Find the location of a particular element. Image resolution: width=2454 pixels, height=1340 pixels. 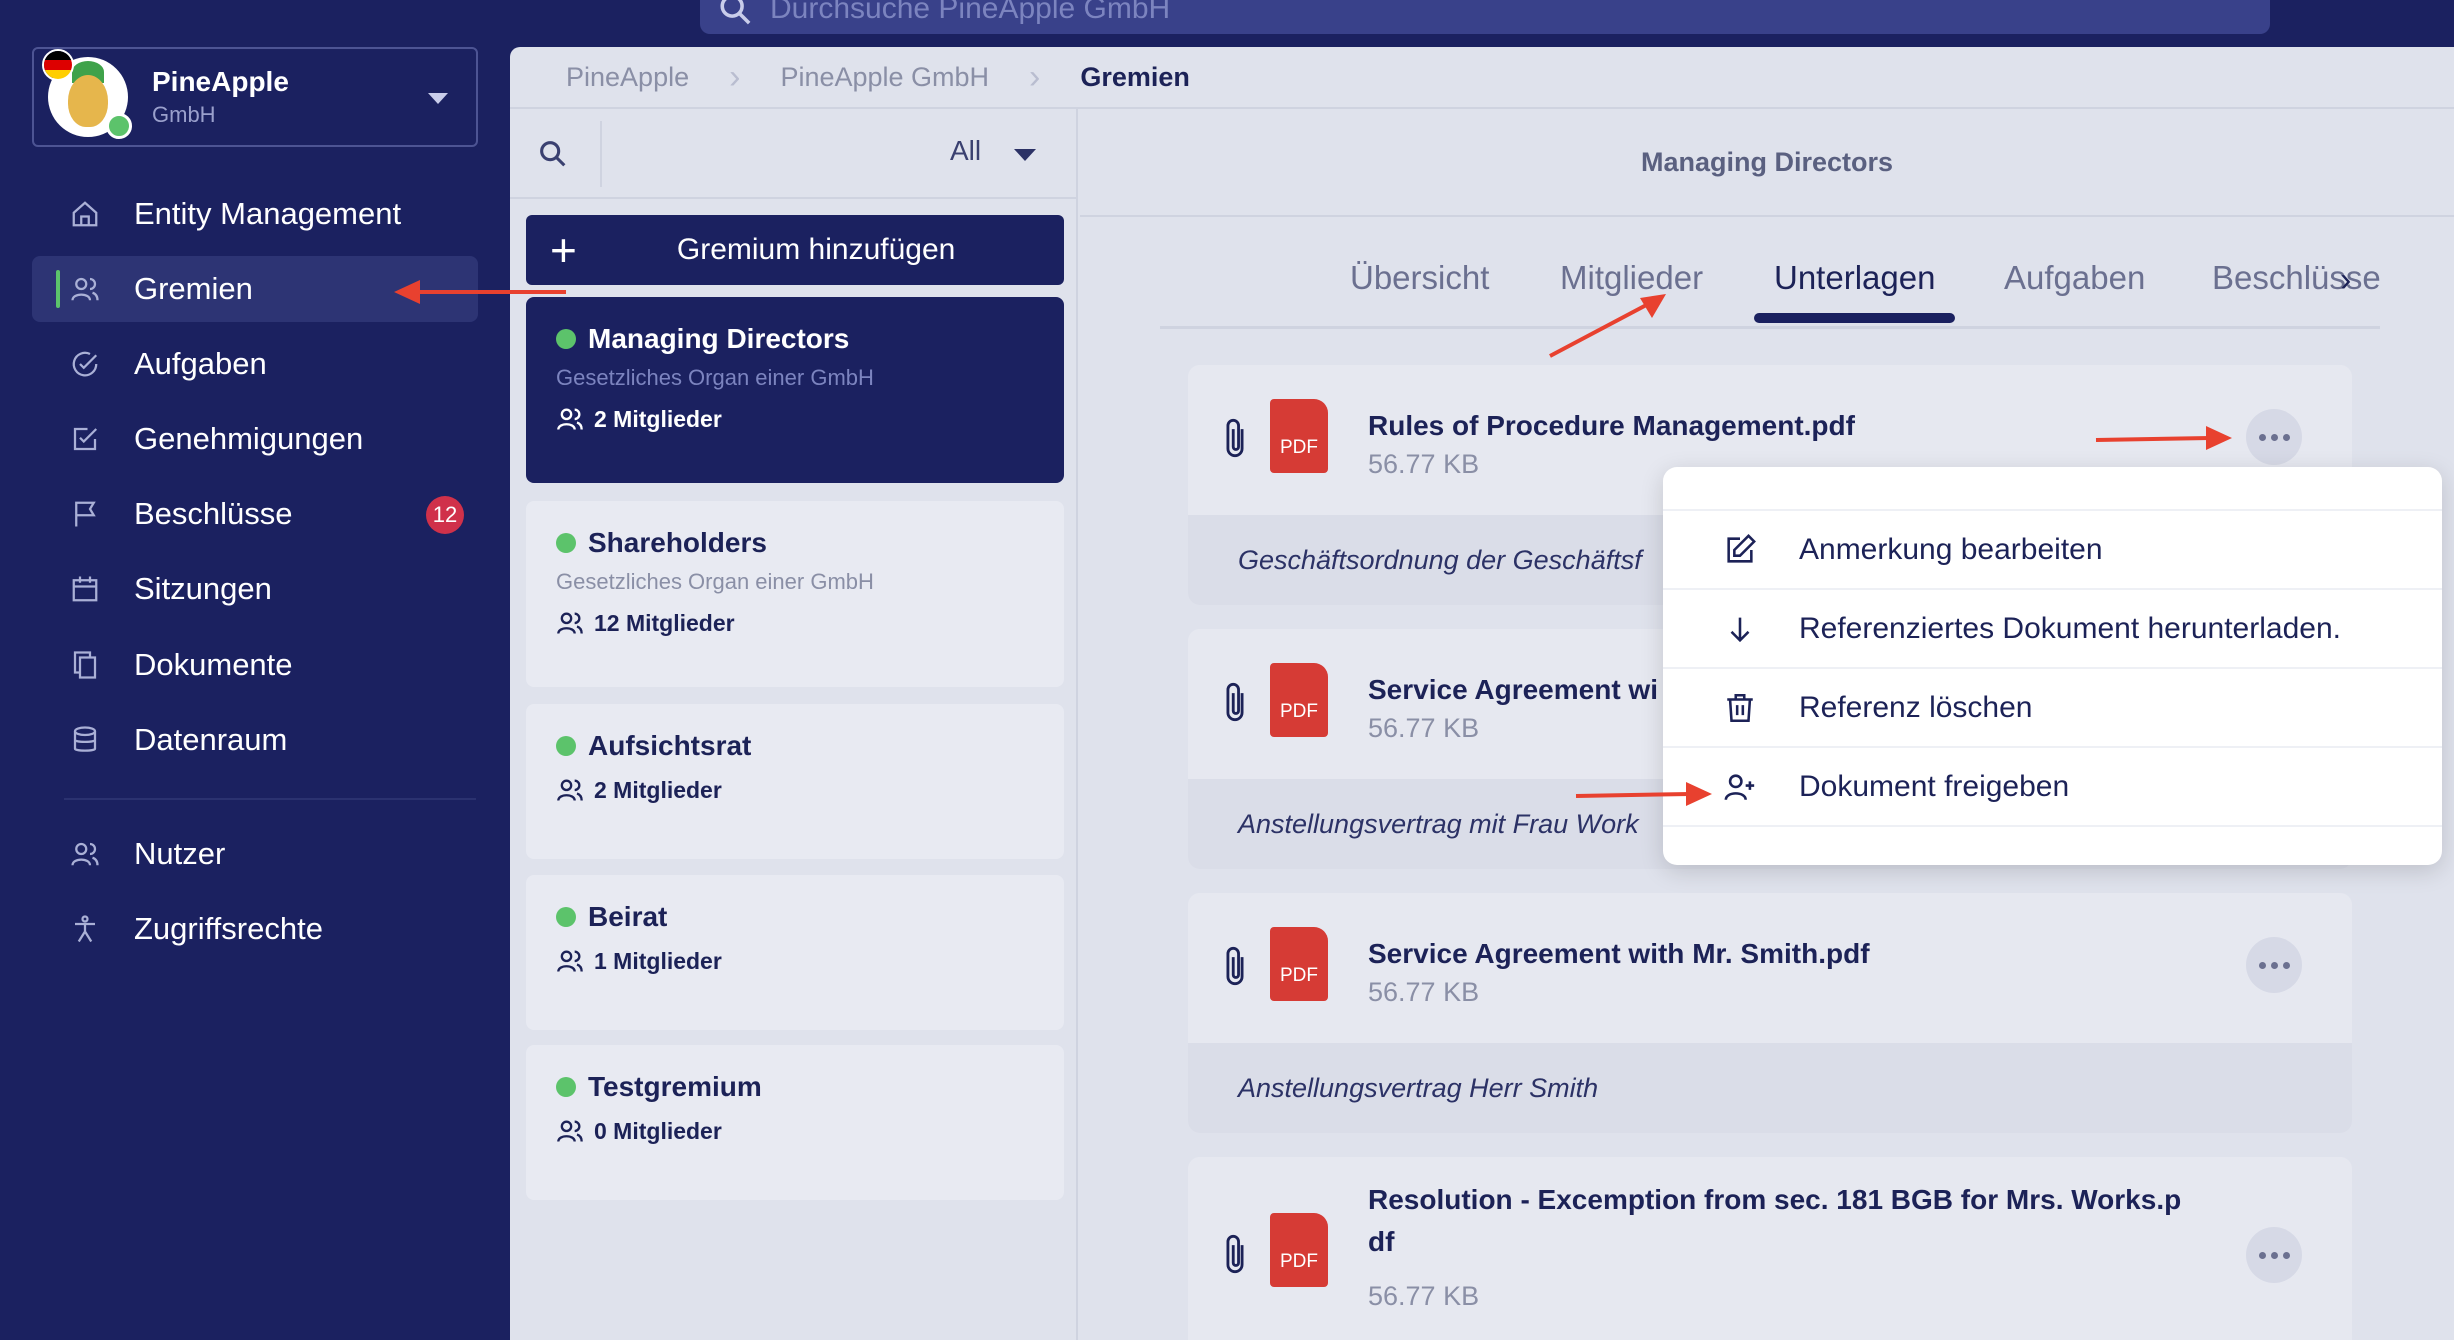

breadcrumb-item: PineApple GmbH is located at coordinates (884, 77).